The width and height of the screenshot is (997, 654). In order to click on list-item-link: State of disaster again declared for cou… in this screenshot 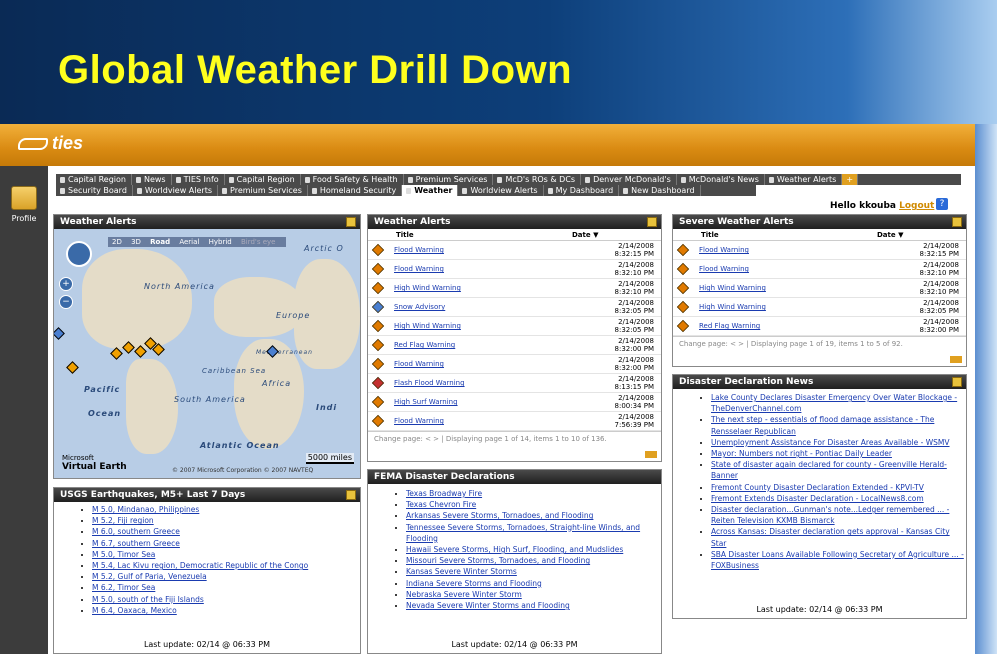, I will do `click(829, 470)`.